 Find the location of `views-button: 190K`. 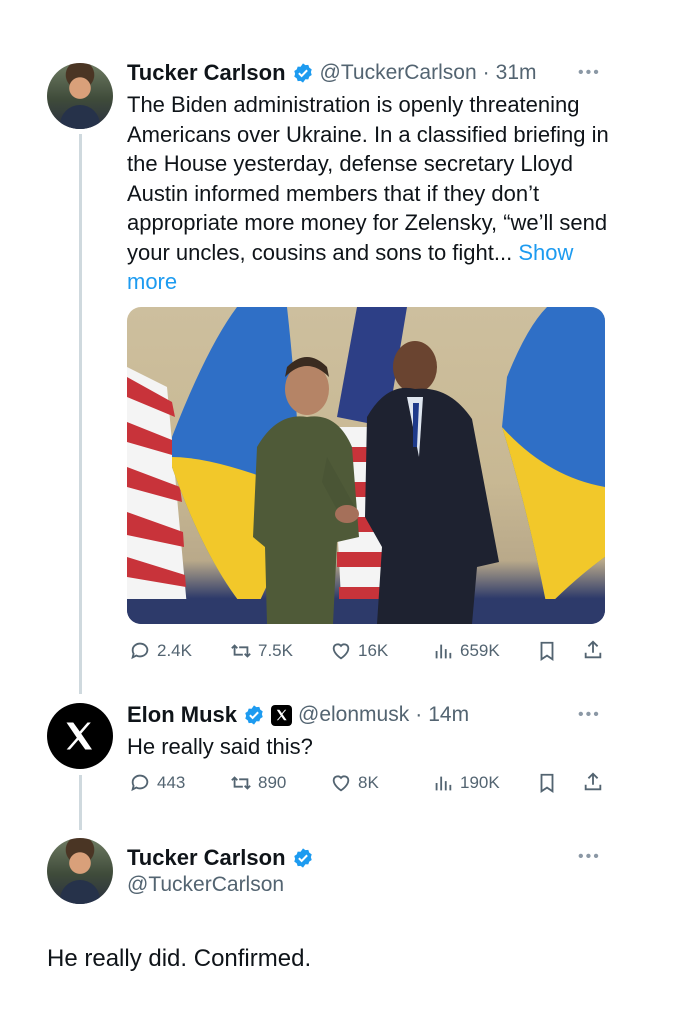

views-button: 190K is located at coordinates (466, 783).